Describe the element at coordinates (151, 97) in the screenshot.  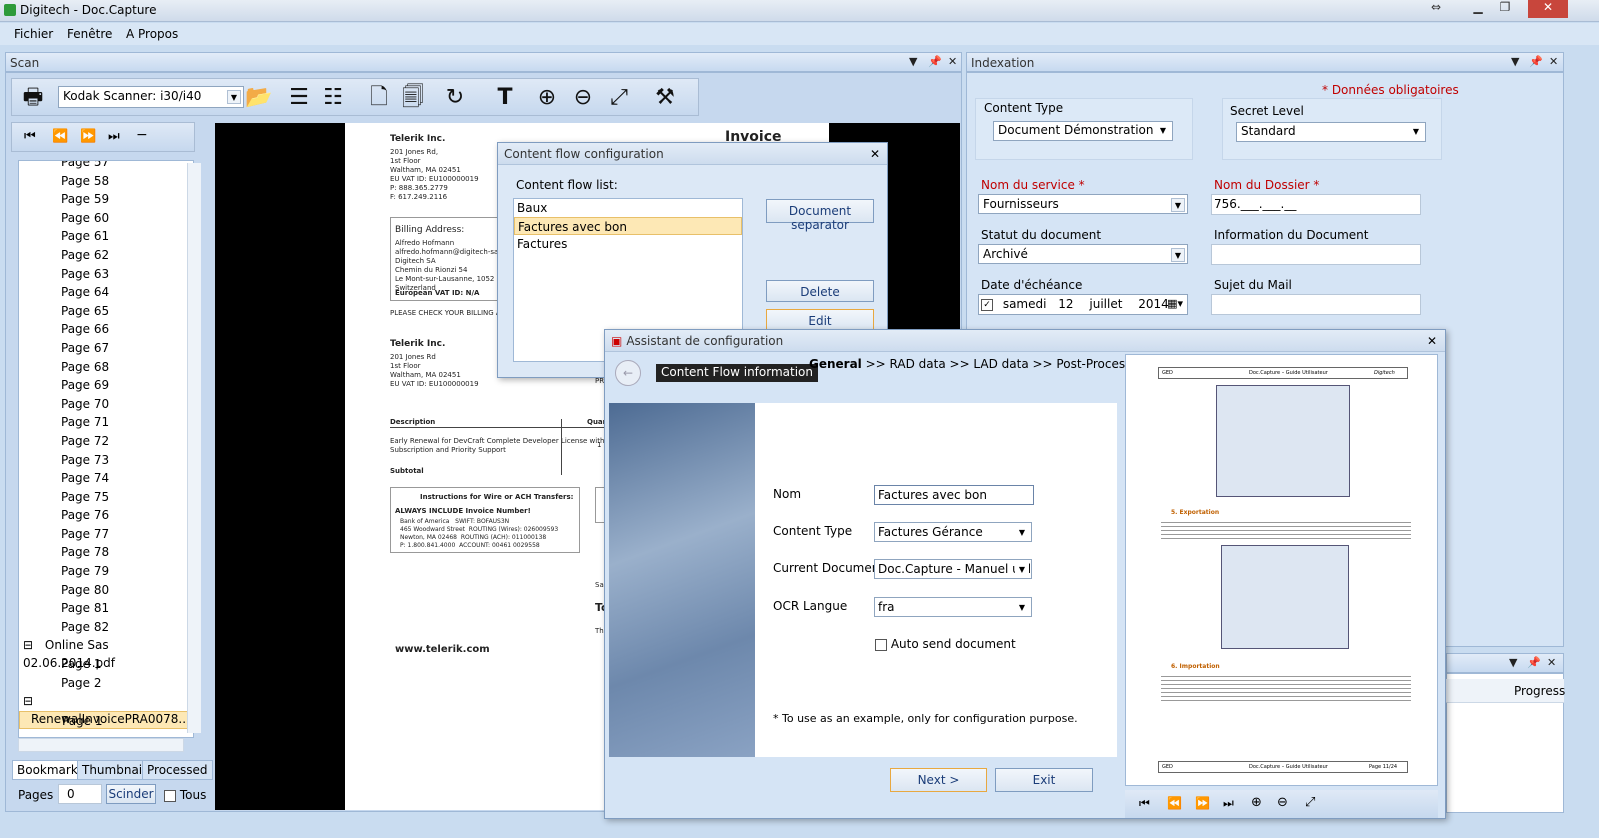
I see `scanner-select: Kodak Scanner: i30/i40 ▼` at that location.